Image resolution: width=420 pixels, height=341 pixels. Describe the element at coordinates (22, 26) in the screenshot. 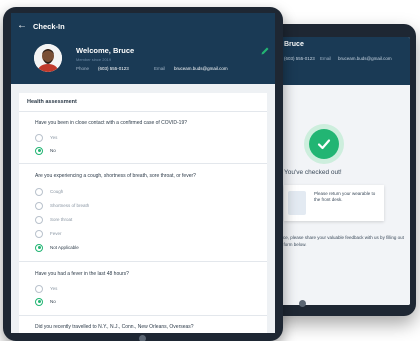

I see `arrow-left-icon: ←` at that location.